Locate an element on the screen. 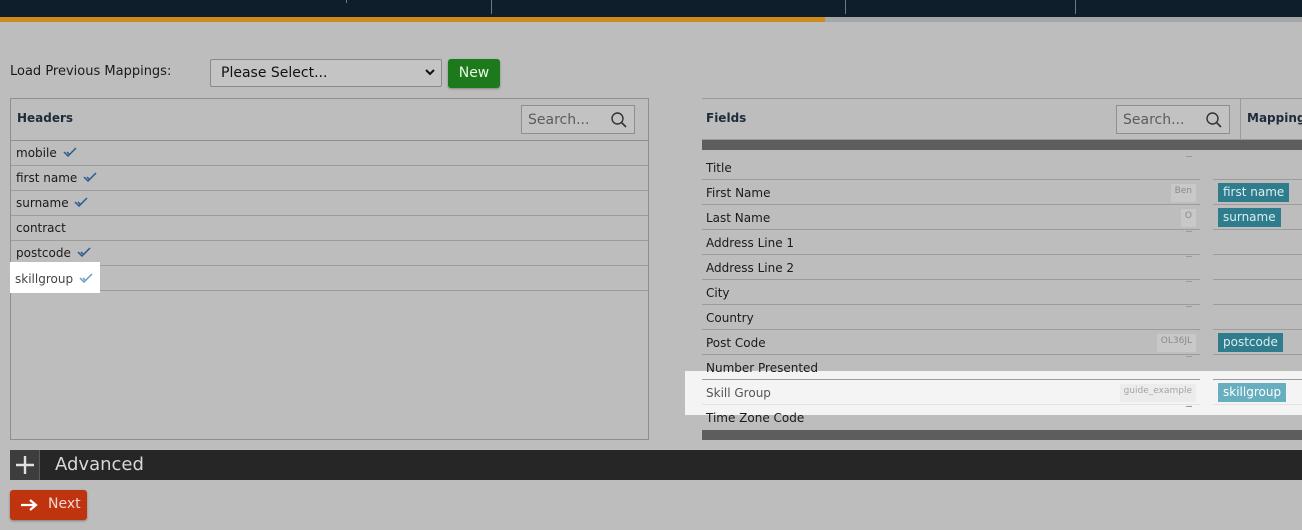 The width and height of the screenshot is (1302, 530). header-item-highlighted: skillgroup is located at coordinates (55, 277).